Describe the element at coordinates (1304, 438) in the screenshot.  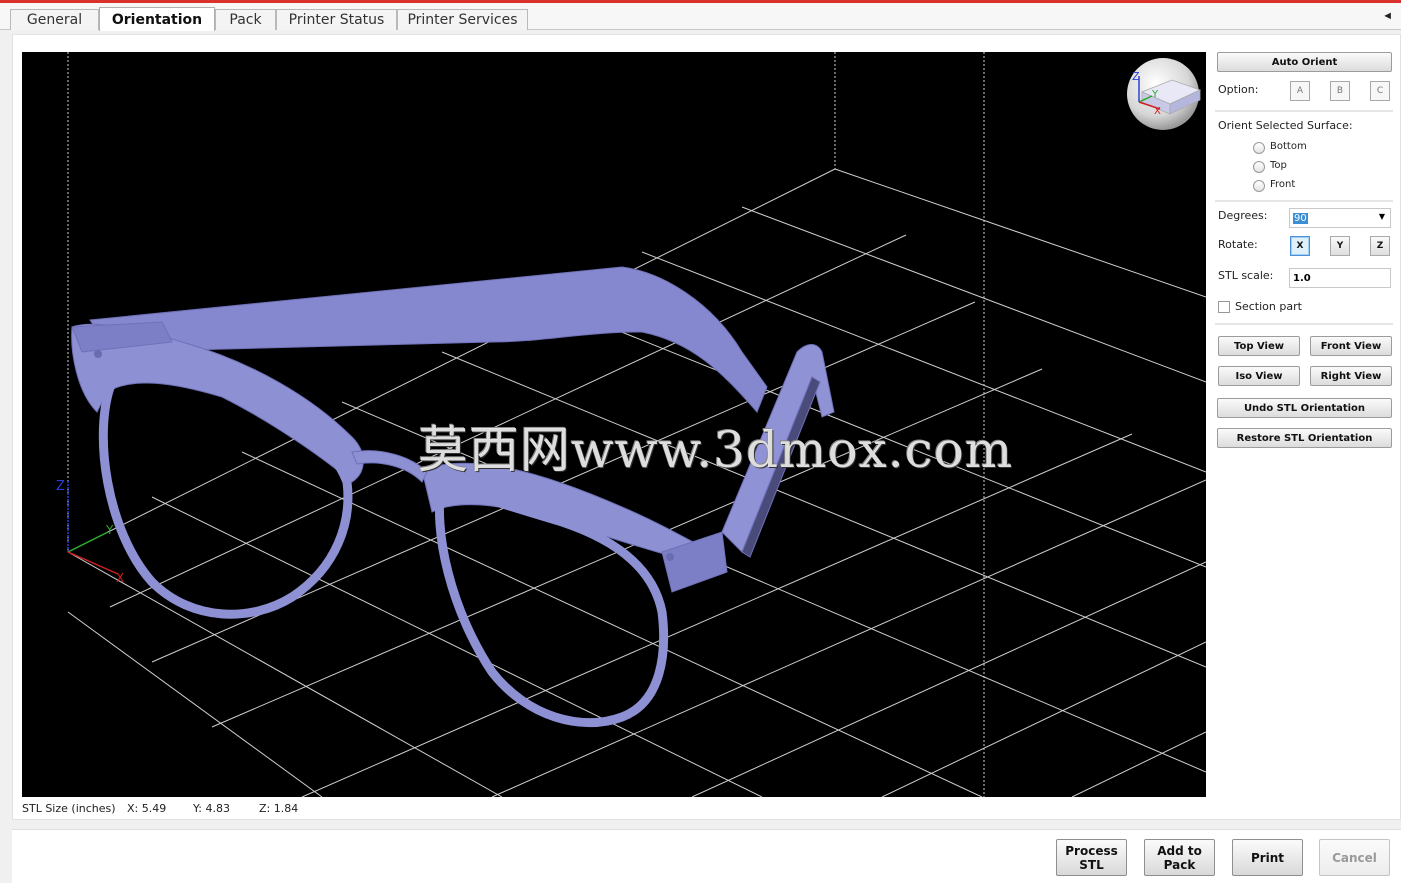
I see `restore-stl-orientation-button: Restore STL Orientation` at that location.